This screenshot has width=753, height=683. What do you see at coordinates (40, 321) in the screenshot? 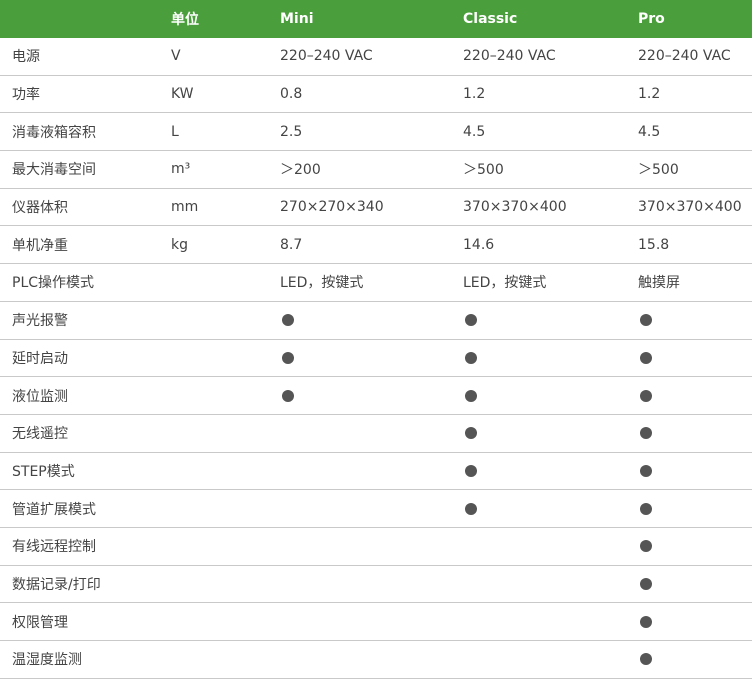
I see `label-cell: 声光报警` at bounding box center [40, 321].